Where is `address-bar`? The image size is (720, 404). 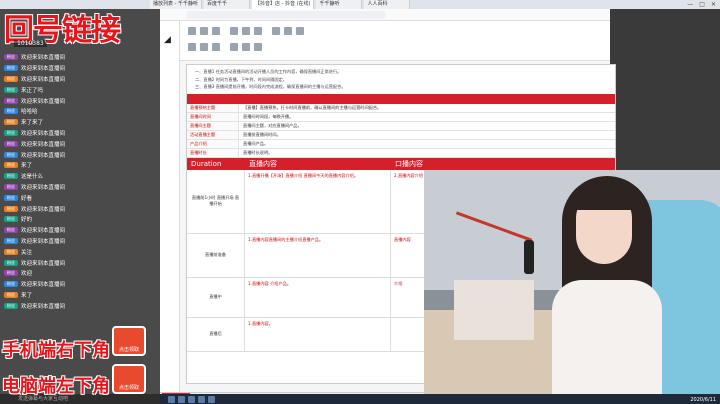 address-bar is located at coordinates (385, 15).